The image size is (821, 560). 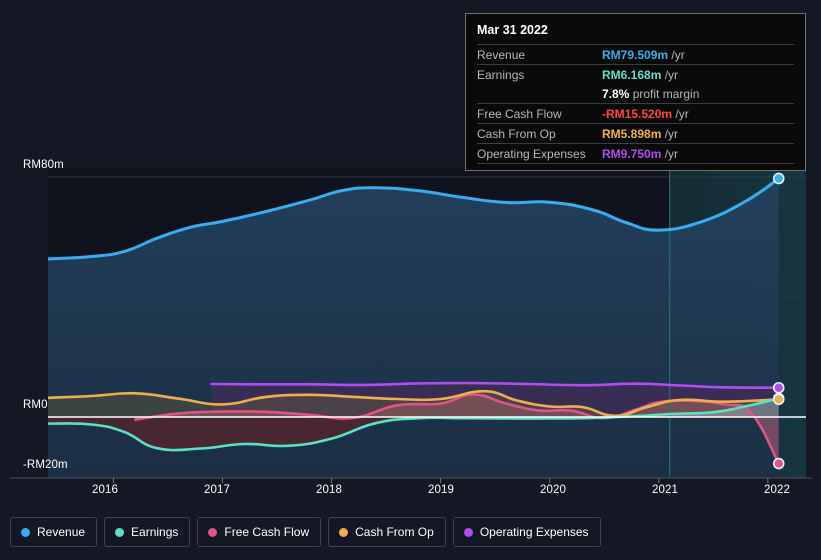 What do you see at coordinates (267, 532) in the screenshot?
I see `legend-item-label: Free Cash Flow` at bounding box center [267, 532].